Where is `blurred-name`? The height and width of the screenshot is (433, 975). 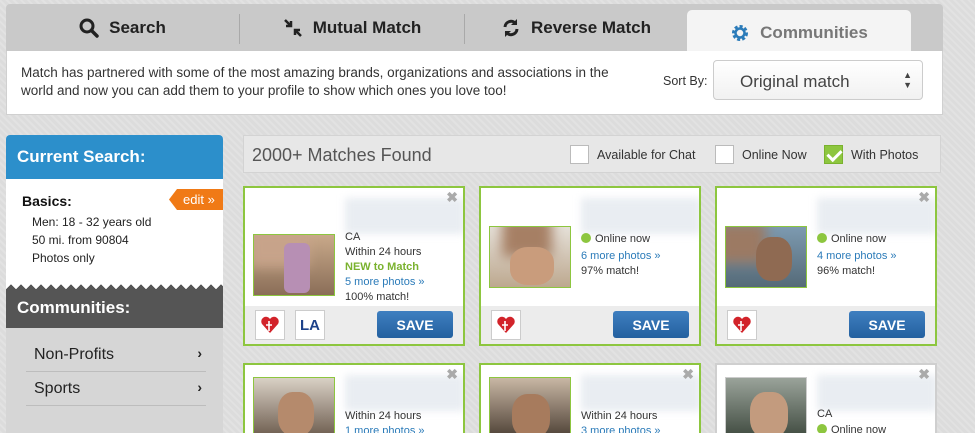 blurred-name is located at coordinates (640, 216).